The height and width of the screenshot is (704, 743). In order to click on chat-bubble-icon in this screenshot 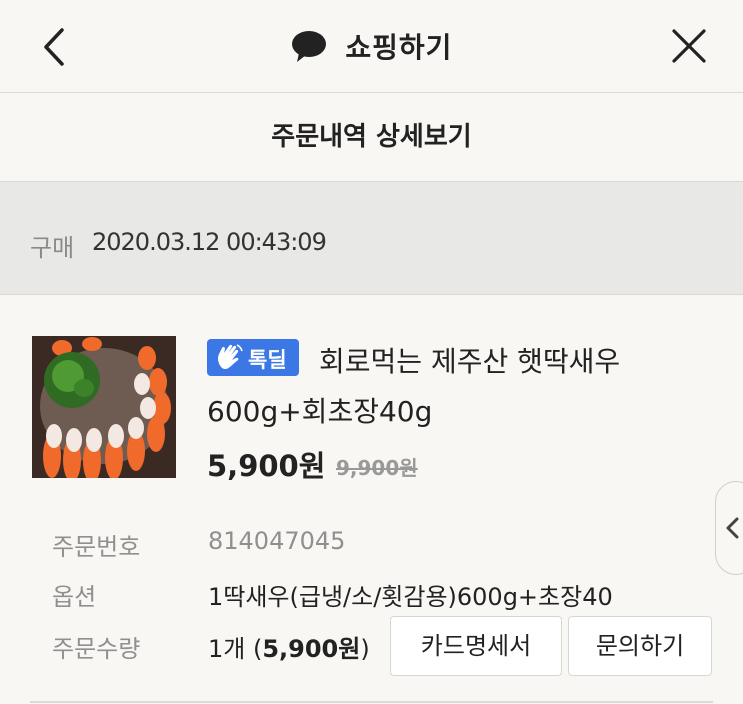, I will do `click(308, 46)`.